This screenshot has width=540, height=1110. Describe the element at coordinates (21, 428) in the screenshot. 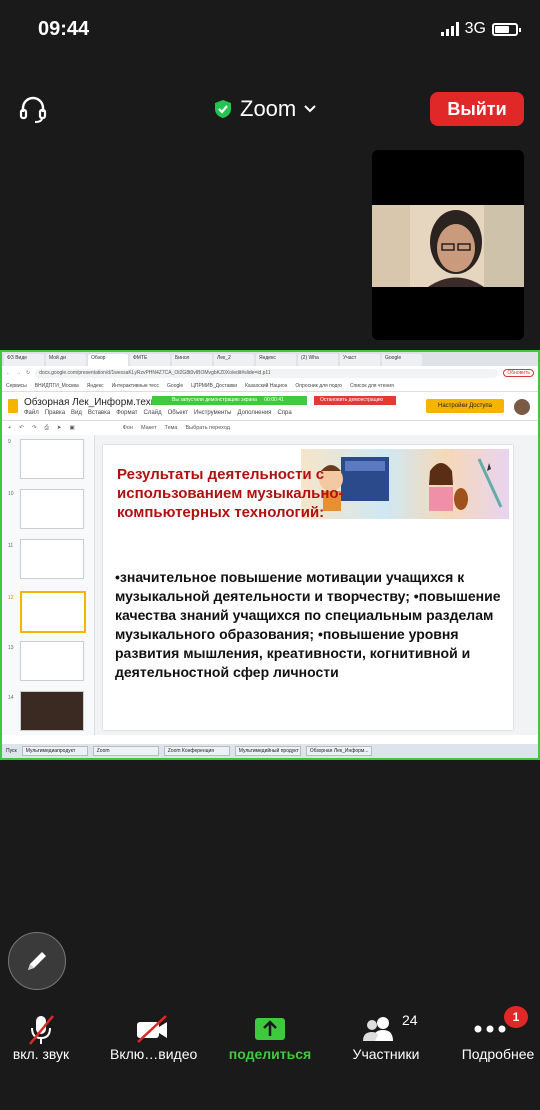

I see `undo-icon: ↶` at that location.